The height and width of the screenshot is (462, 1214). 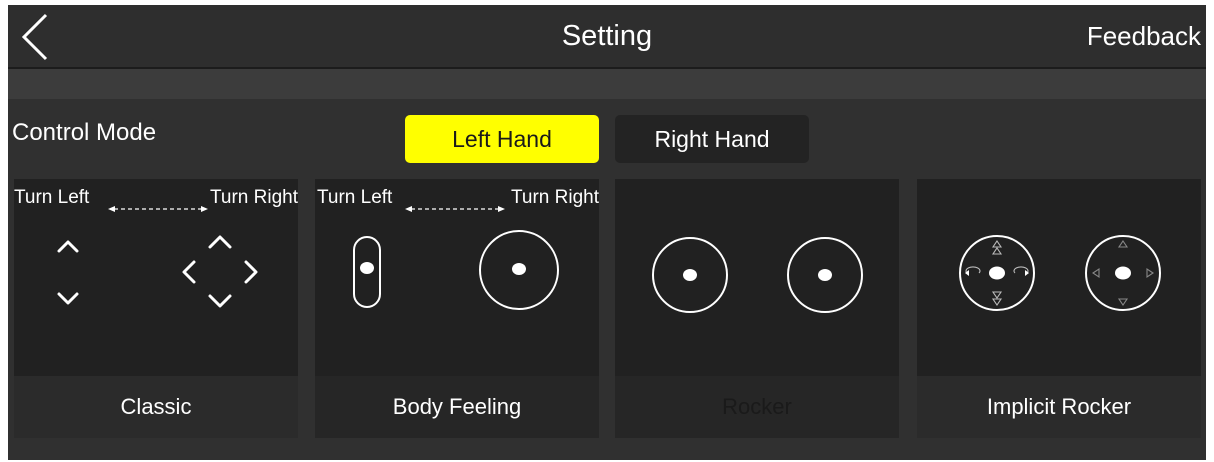 What do you see at coordinates (690, 275) in the screenshot?
I see `left-joystick-icon` at bounding box center [690, 275].